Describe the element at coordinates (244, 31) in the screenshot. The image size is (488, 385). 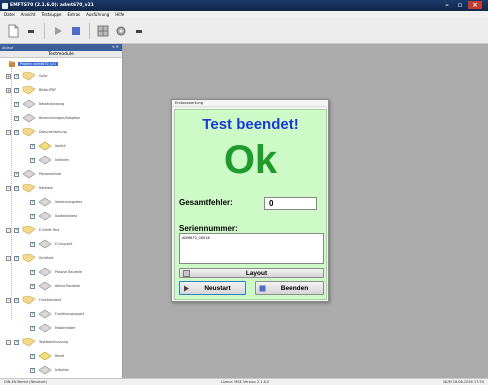
I see `toolbar` at that location.